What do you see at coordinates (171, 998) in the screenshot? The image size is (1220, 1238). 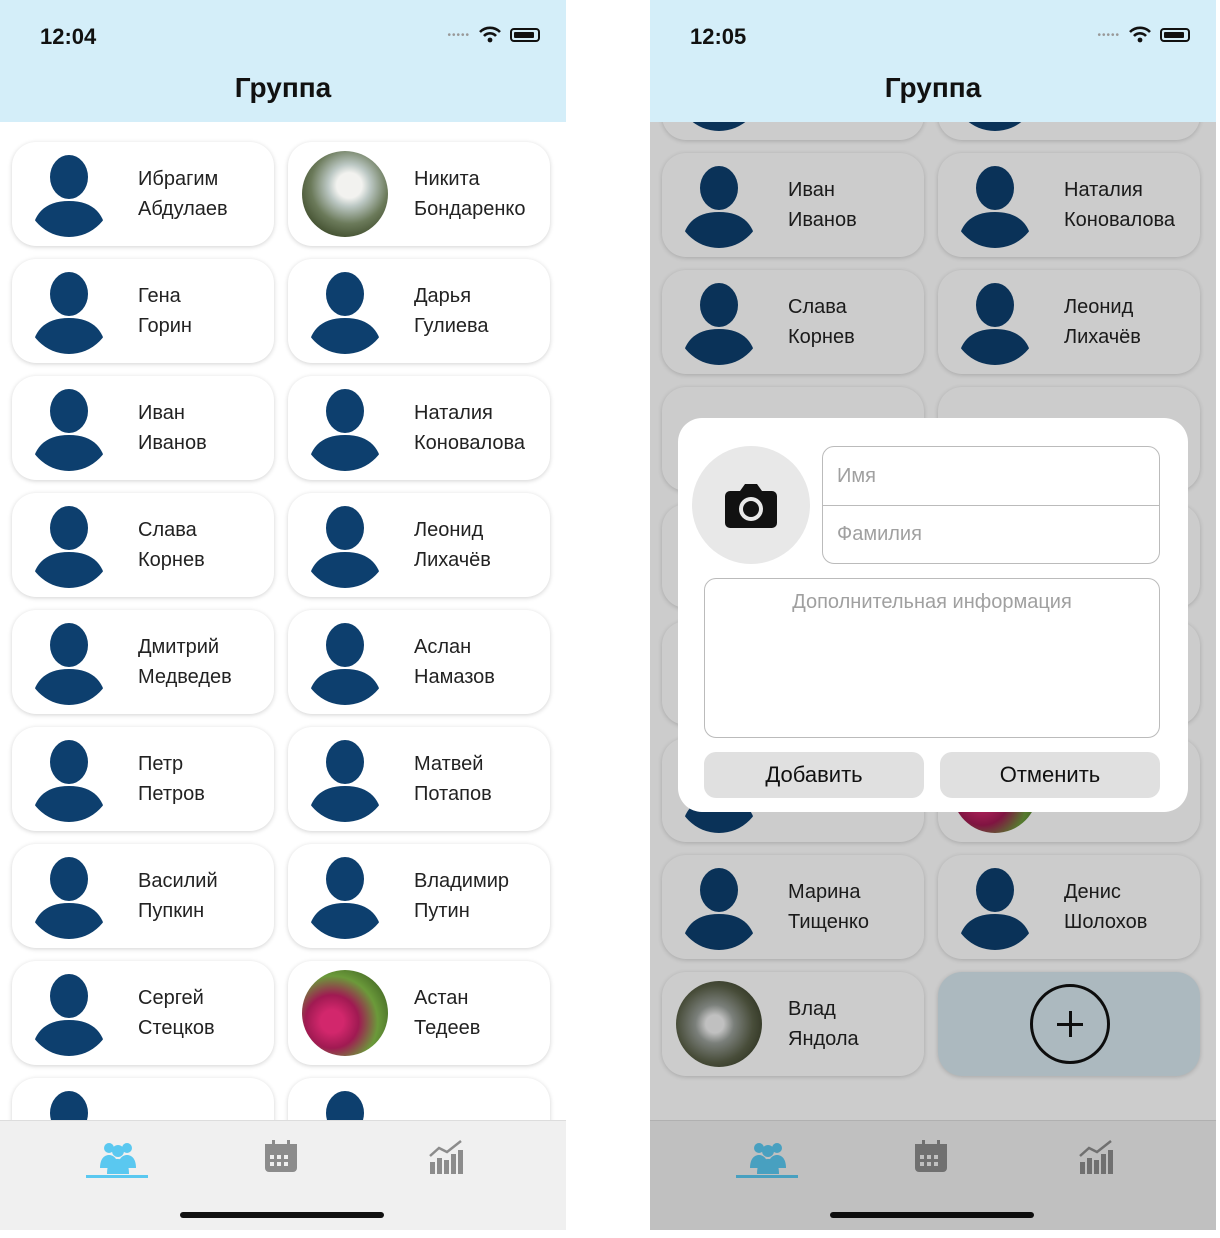 I see `first-name: Сергей` at bounding box center [171, 998].